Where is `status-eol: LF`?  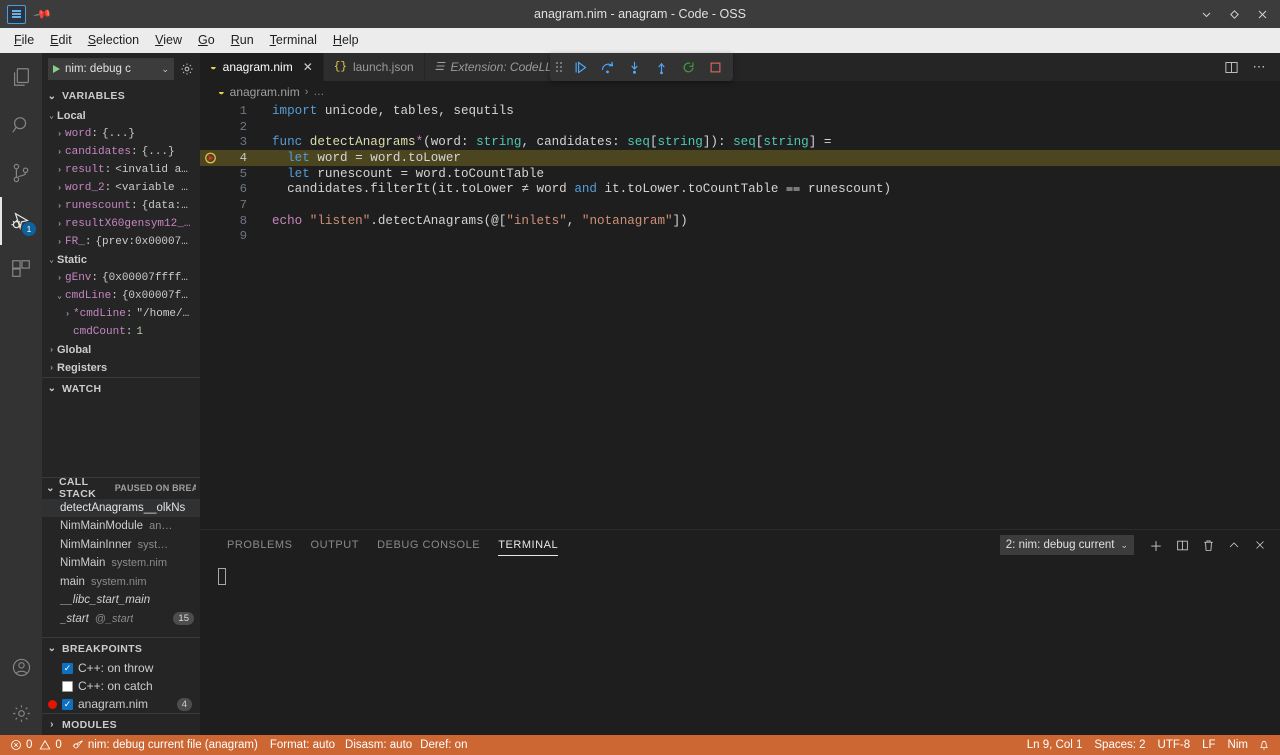 status-eol: LF is located at coordinates (1208, 745).